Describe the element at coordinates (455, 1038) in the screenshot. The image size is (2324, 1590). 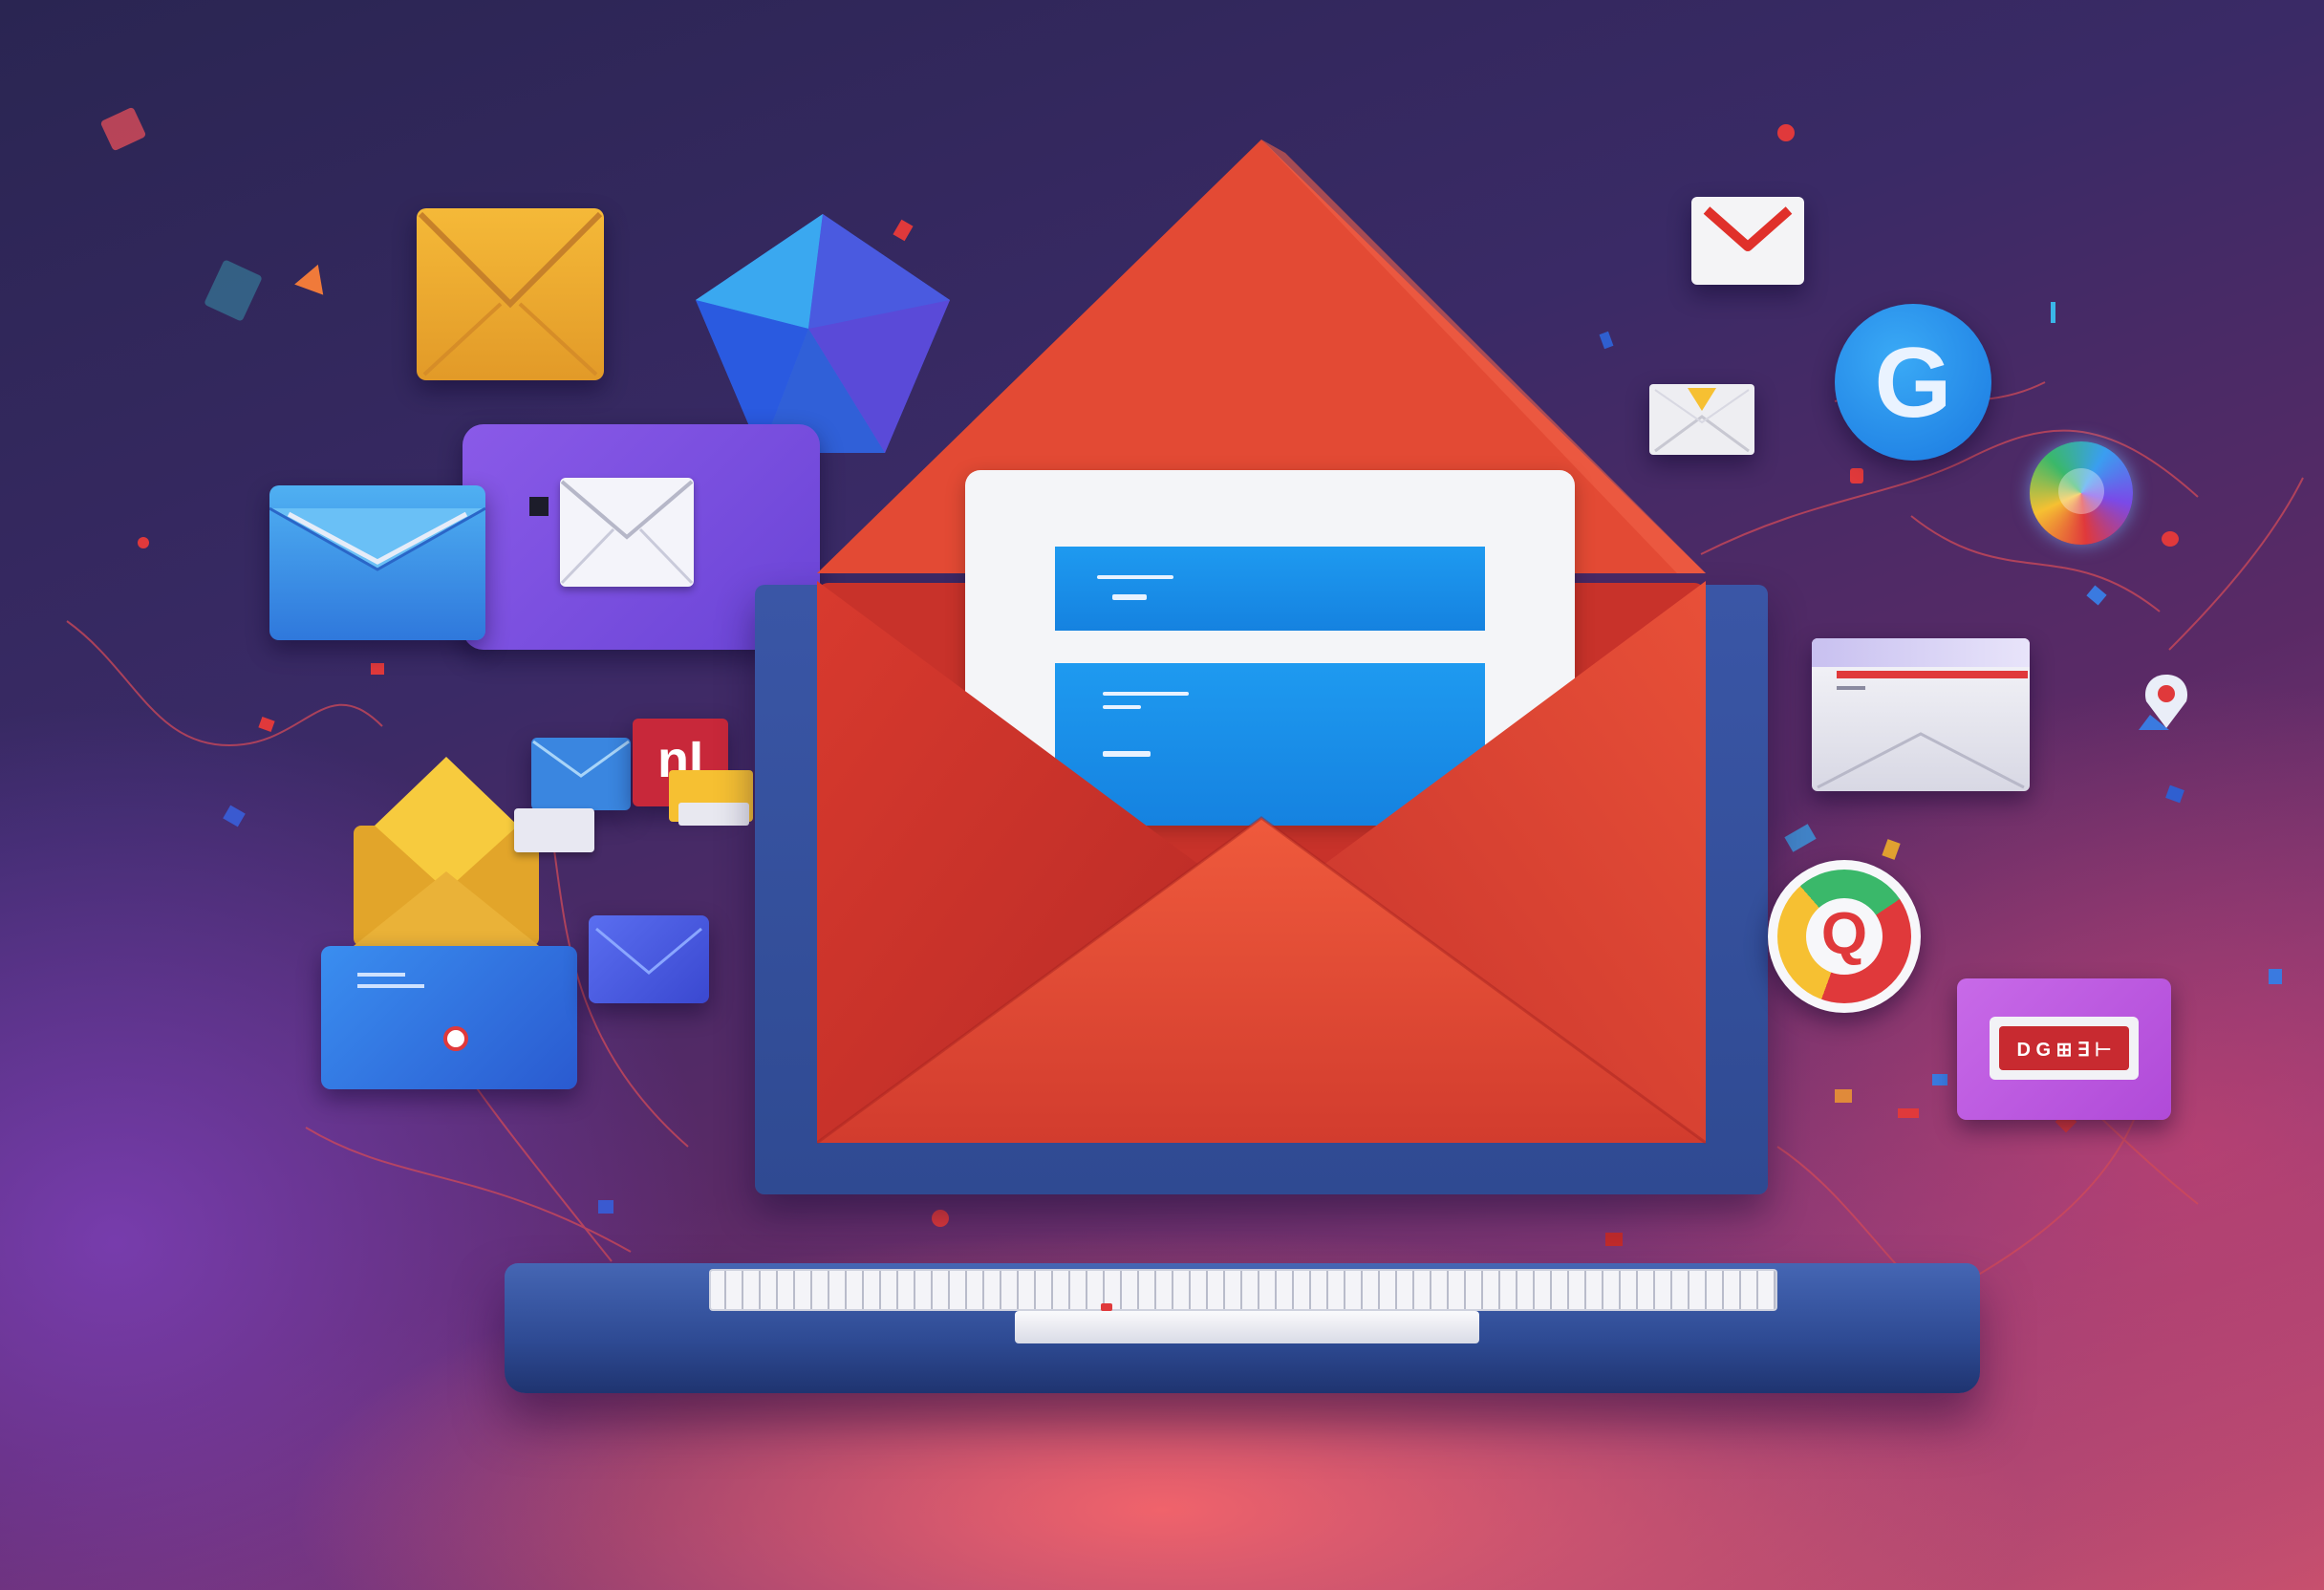
I see `pin-dot` at that location.